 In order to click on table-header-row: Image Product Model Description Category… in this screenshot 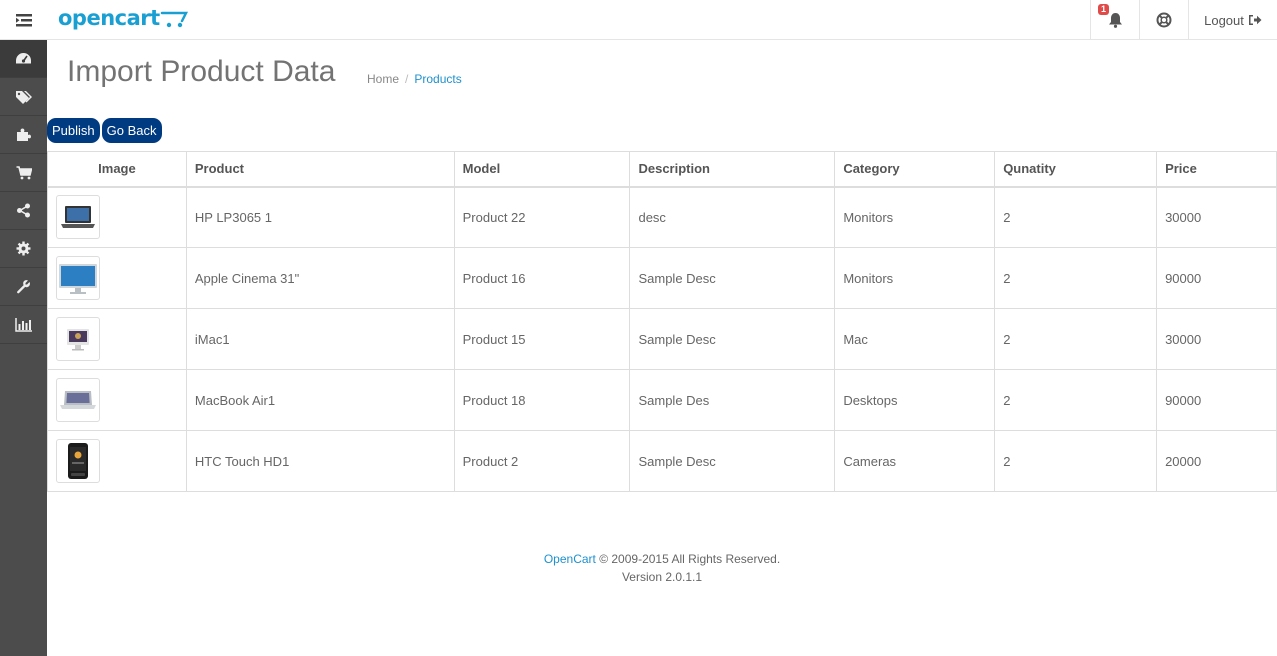, I will do `click(662, 169)`.